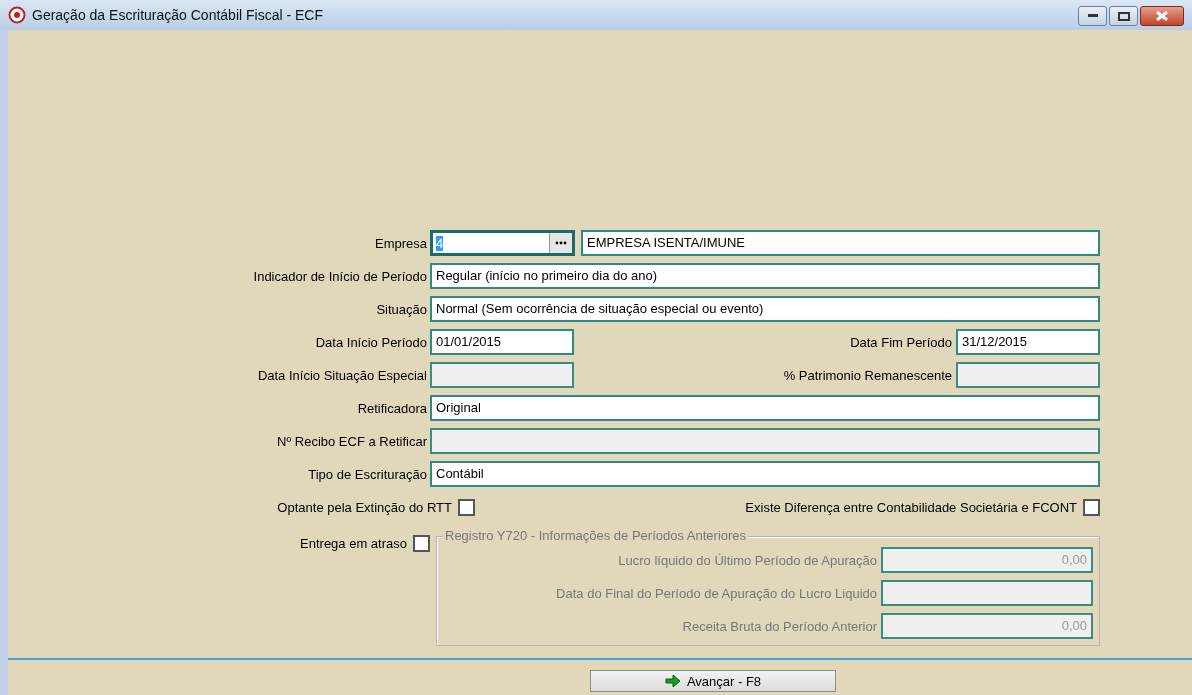 This screenshot has height=695, width=1192. I want to click on checkbox-label: Entrega em atraso, so click(353, 543).